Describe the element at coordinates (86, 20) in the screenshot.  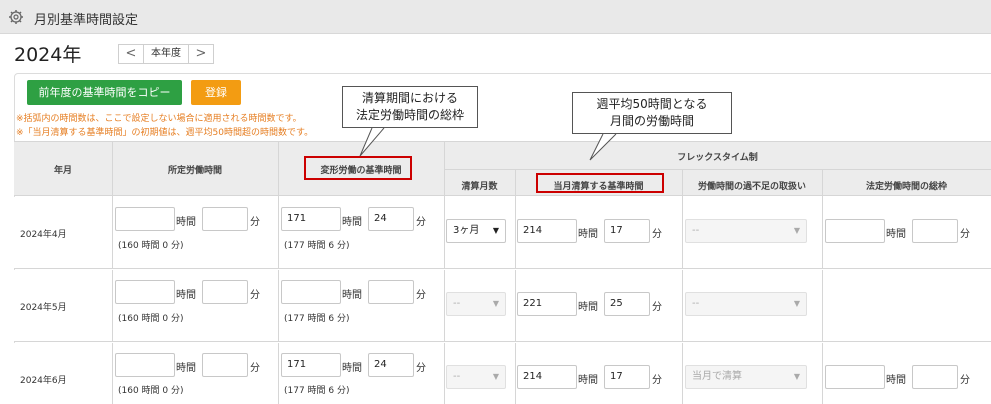
I see `page-title: 月別基準時間設定` at that location.